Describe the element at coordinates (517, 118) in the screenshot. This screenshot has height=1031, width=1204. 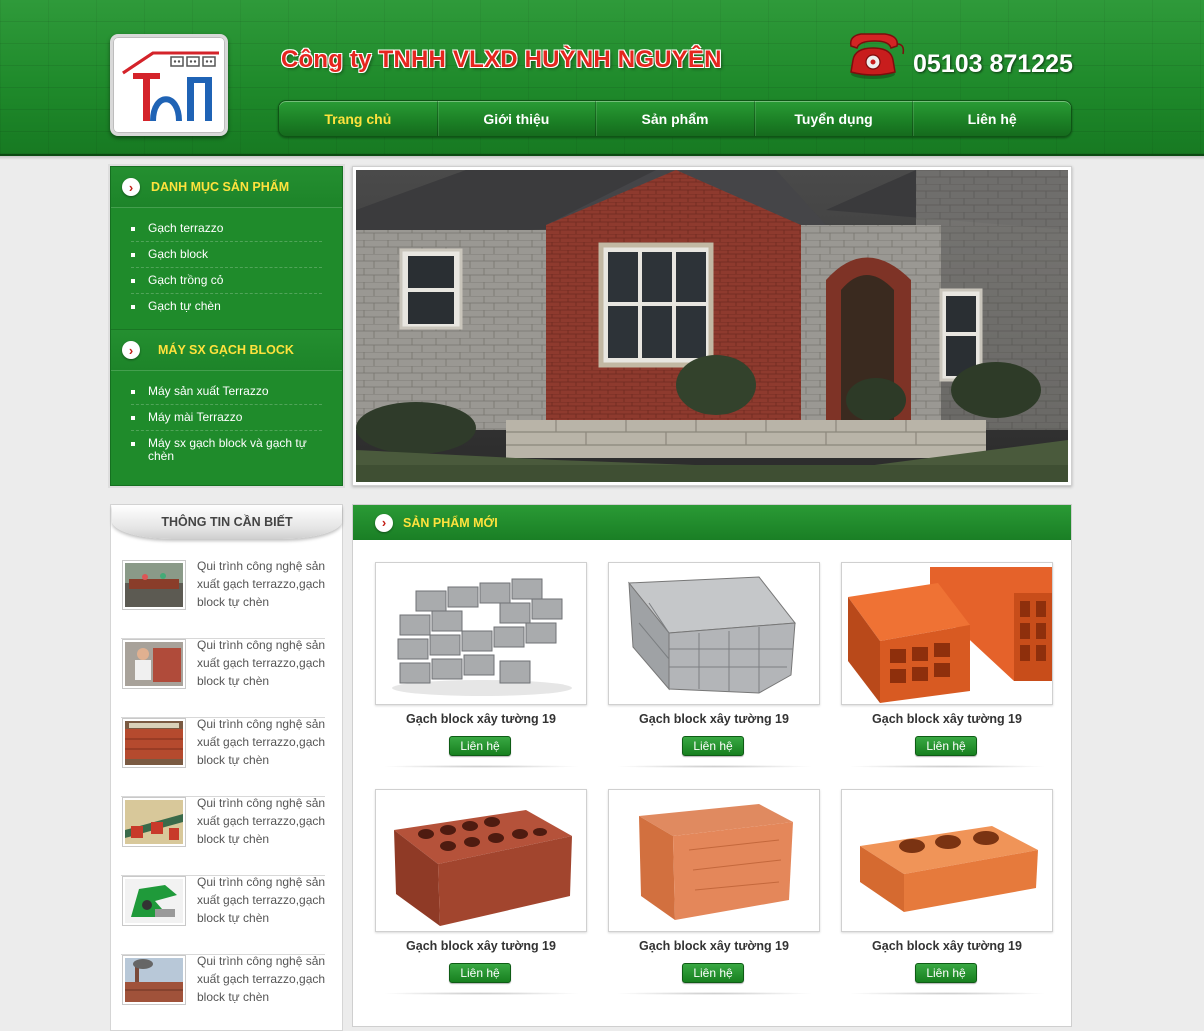
I see `nav-item-about: Giới thiệu` at that location.